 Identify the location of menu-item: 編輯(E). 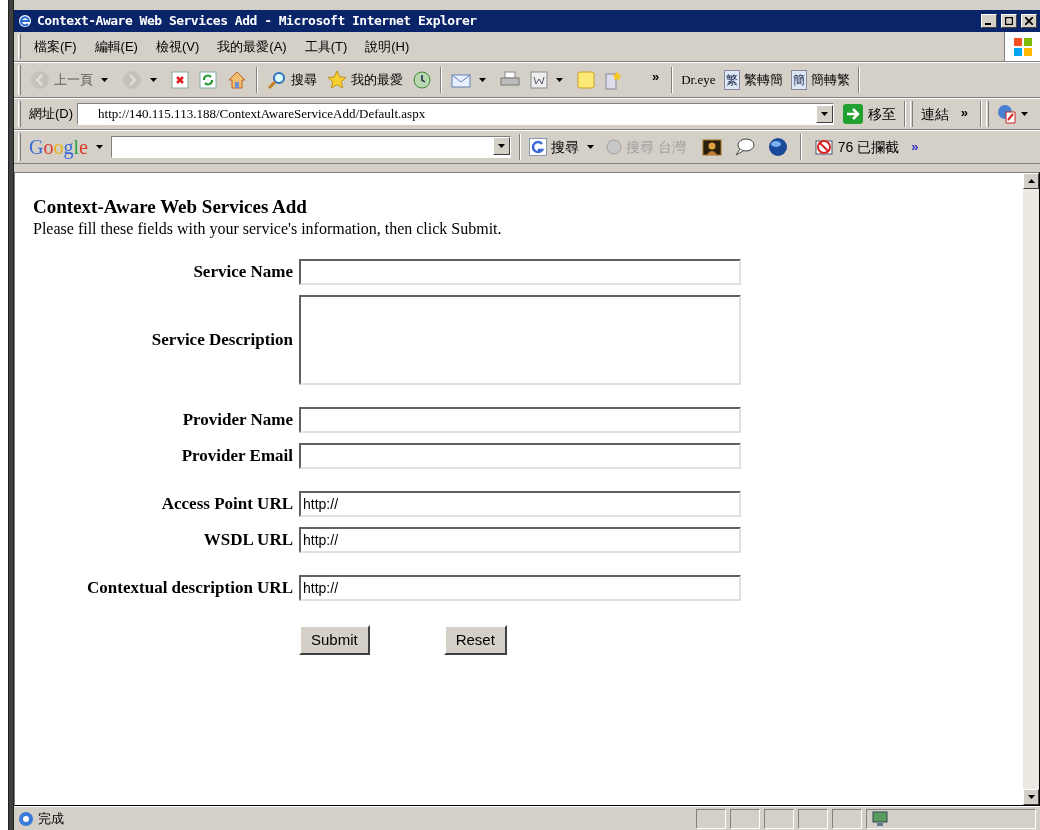
(116, 46).